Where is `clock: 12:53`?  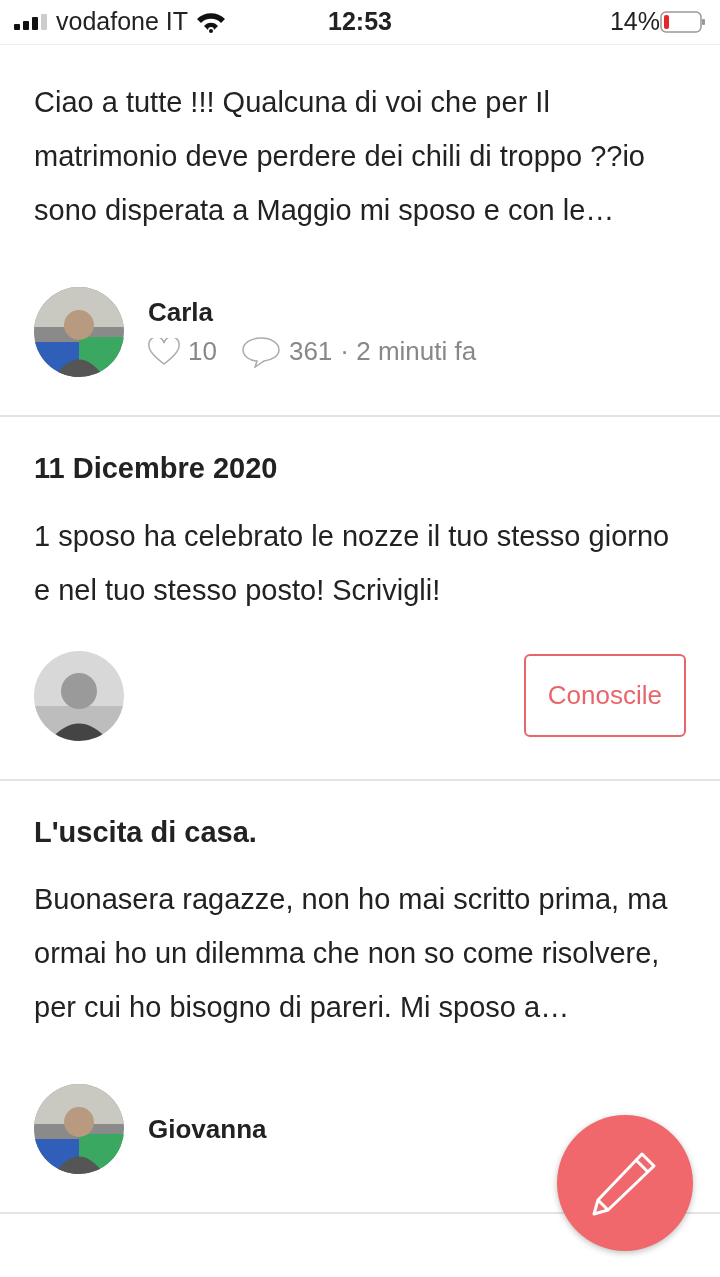
clock: 12:53 is located at coordinates (360, 22).